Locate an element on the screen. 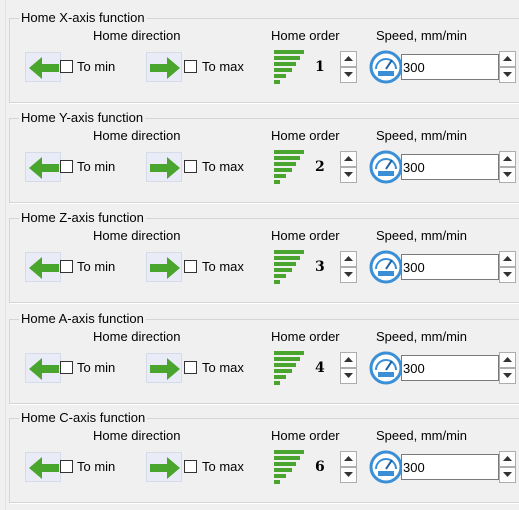 The width and height of the screenshot is (519, 510). window-left-edge is located at coordinates (3, 255).